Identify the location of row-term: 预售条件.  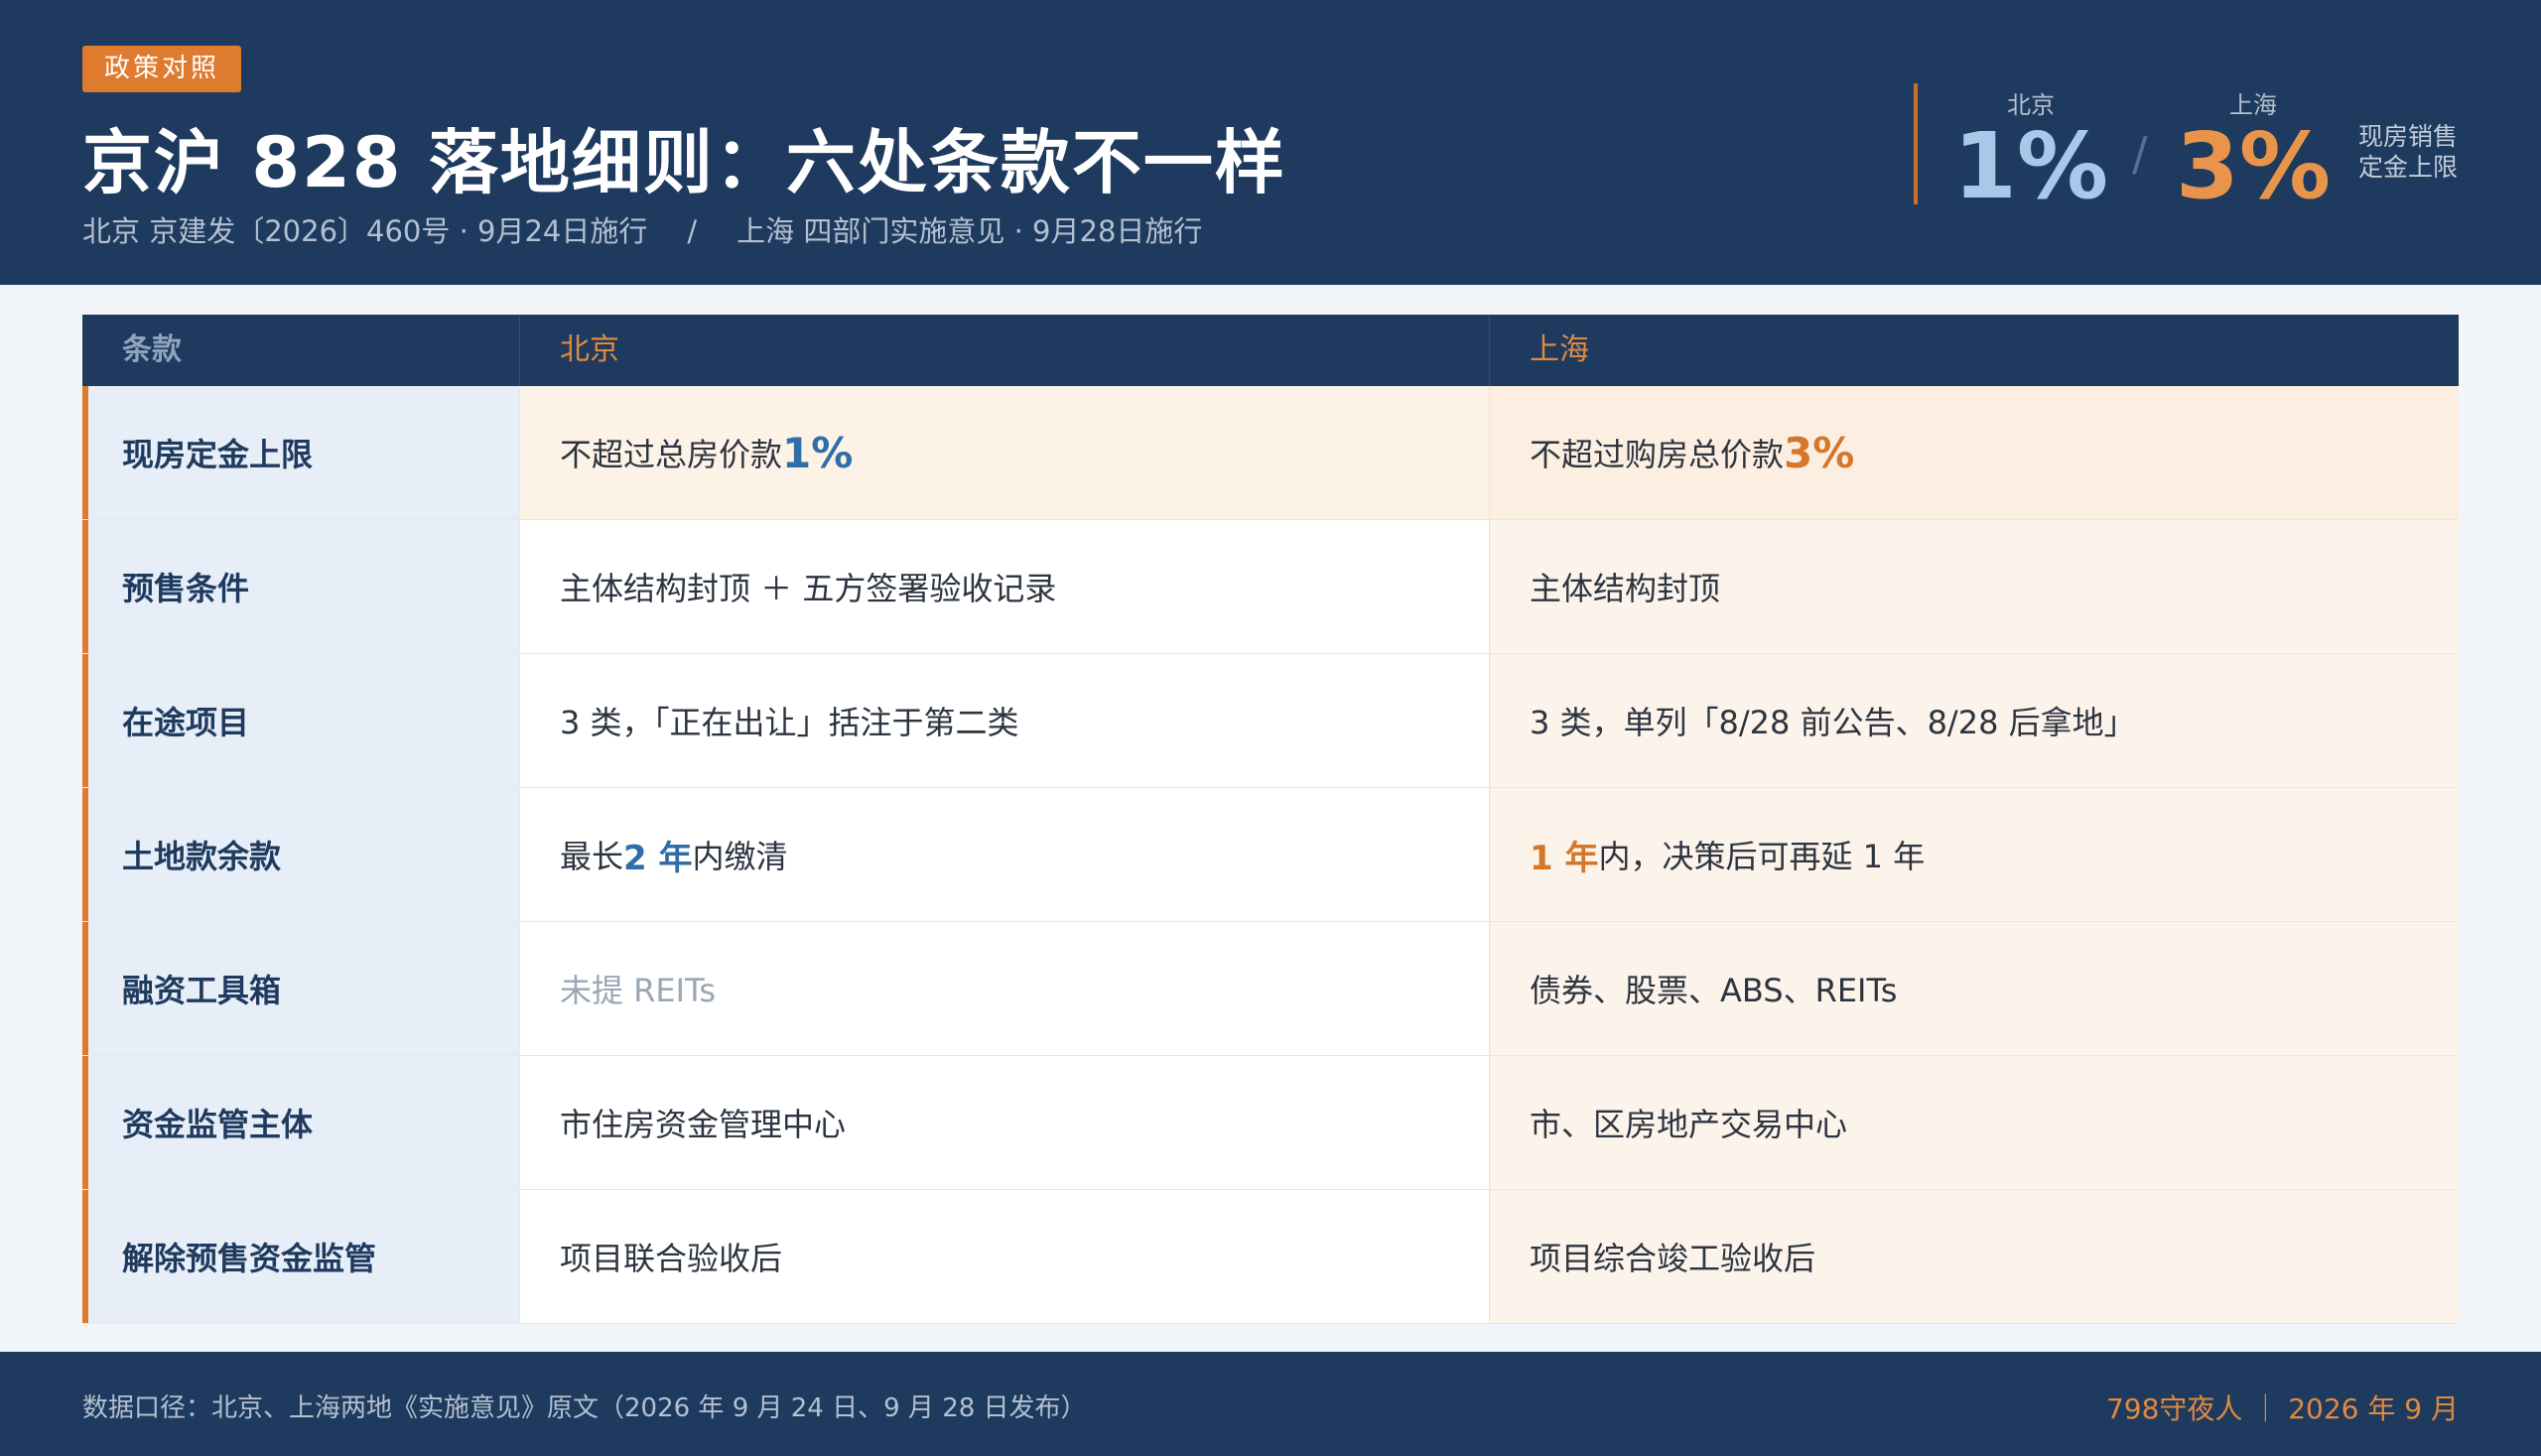
(300, 586).